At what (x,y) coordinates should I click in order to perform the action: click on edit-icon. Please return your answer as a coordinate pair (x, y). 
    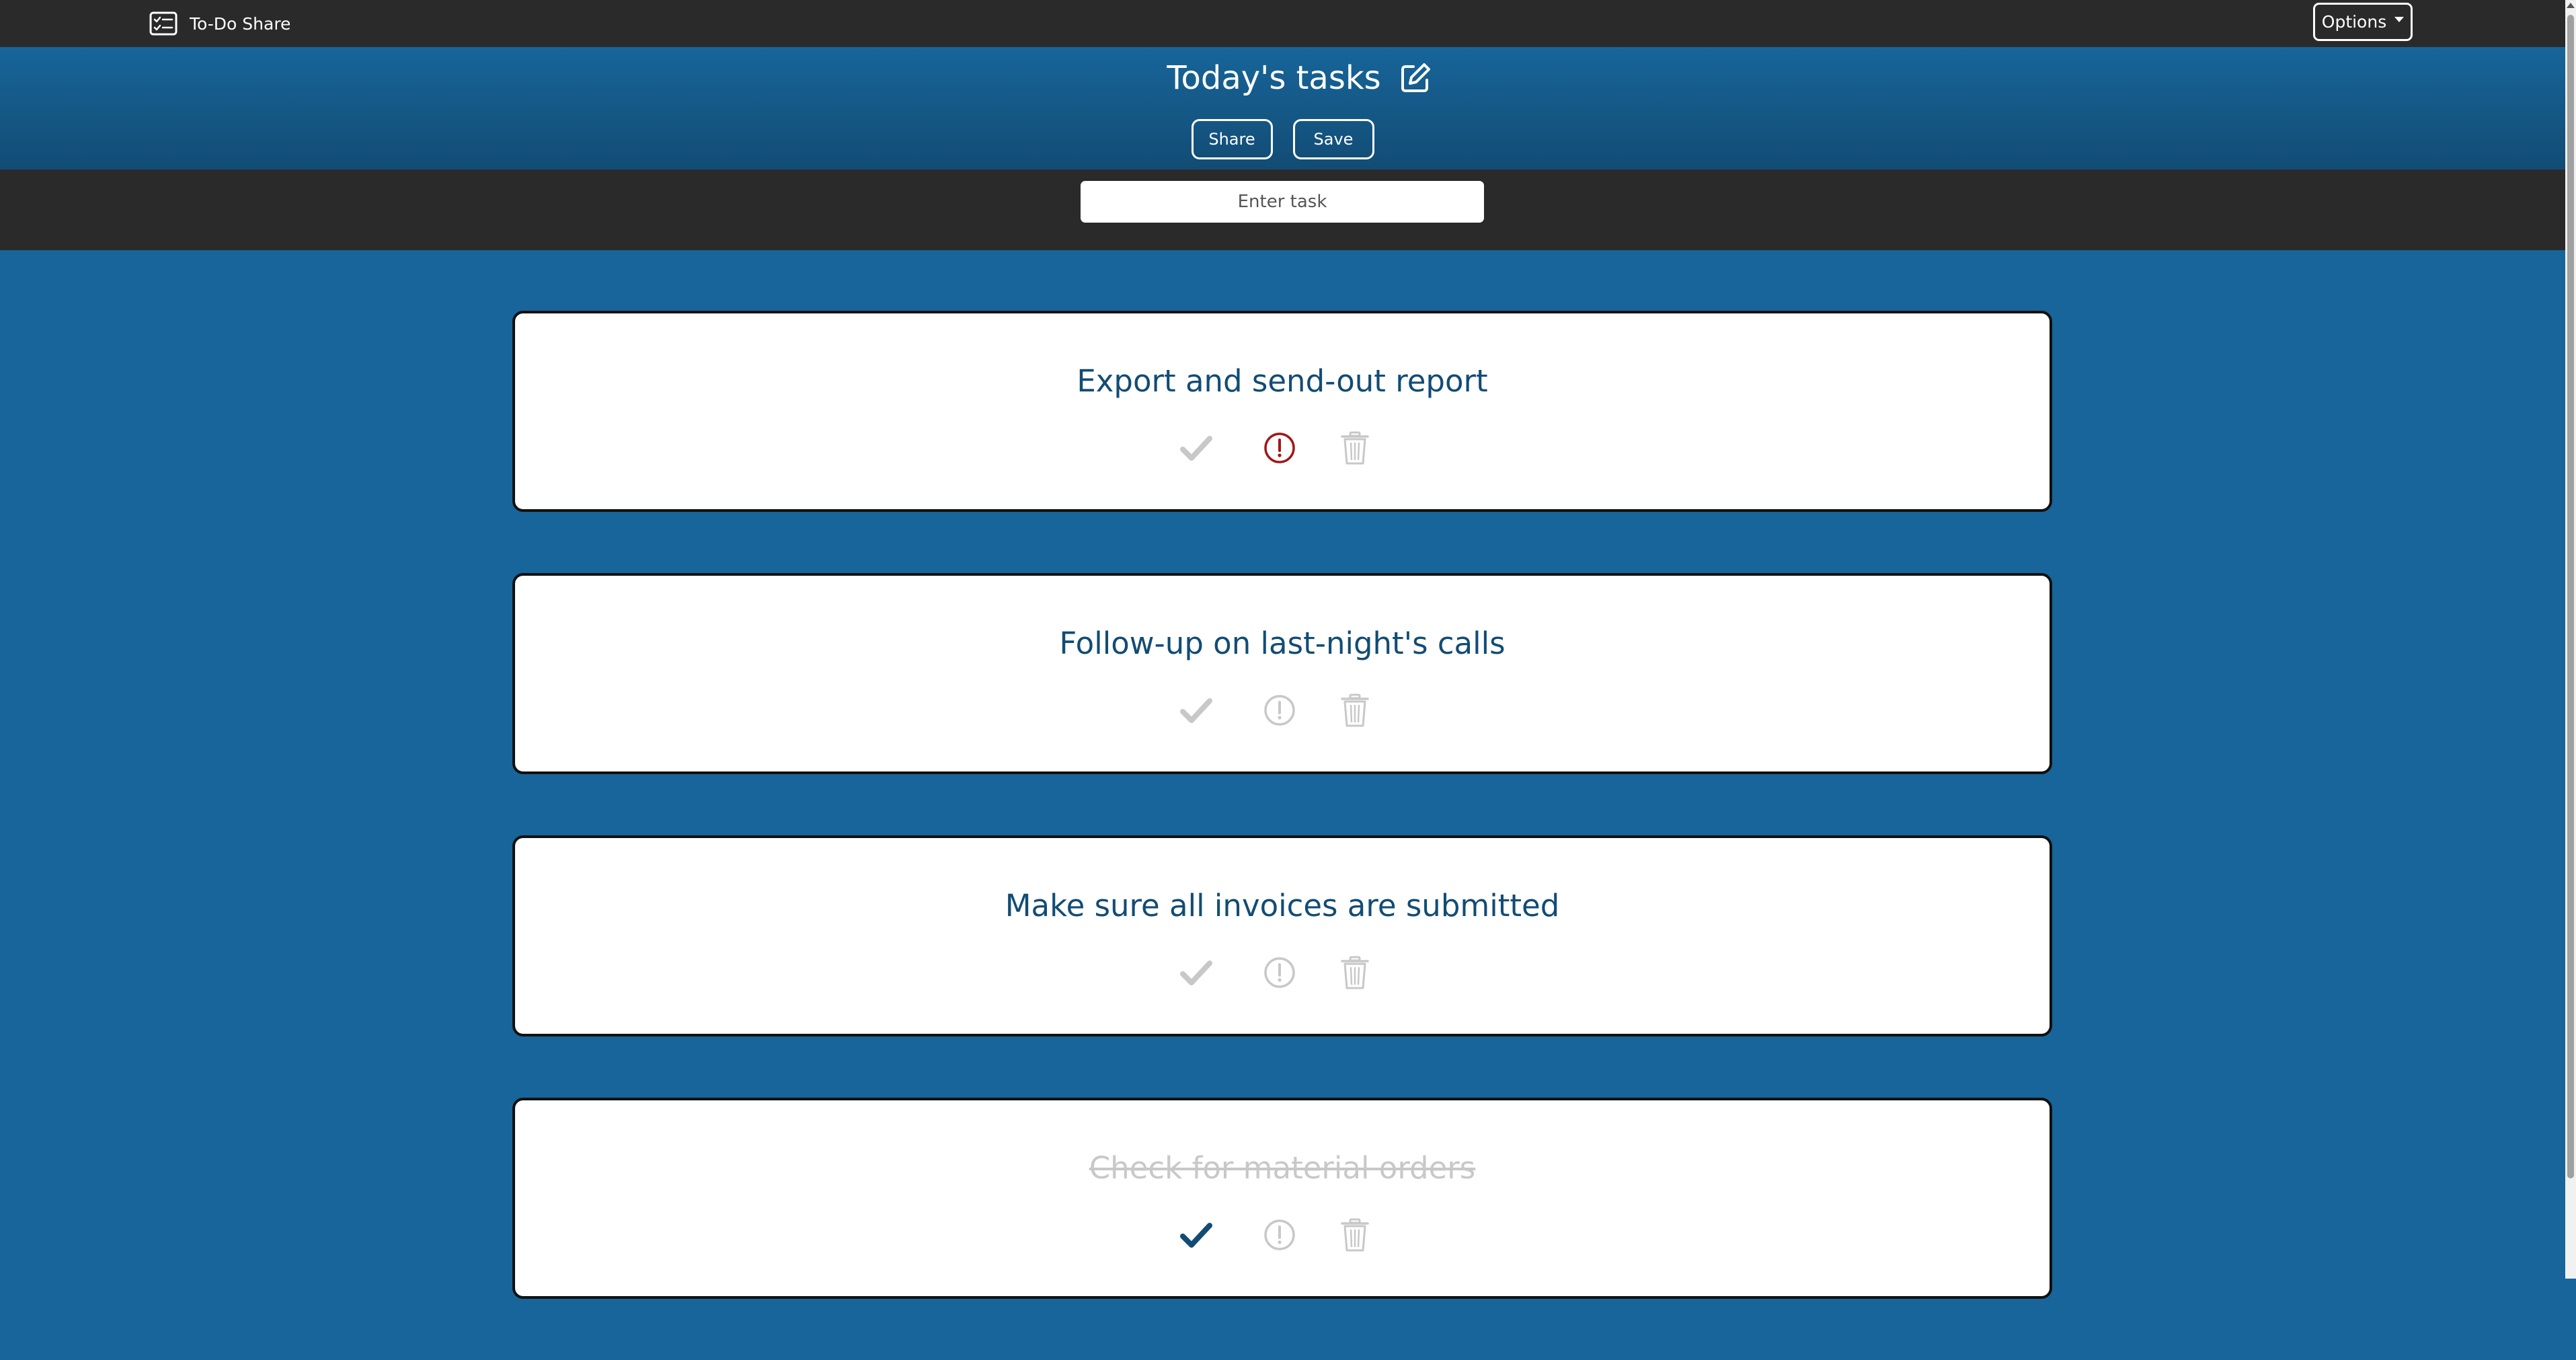
    Looking at the image, I should click on (1415, 78).